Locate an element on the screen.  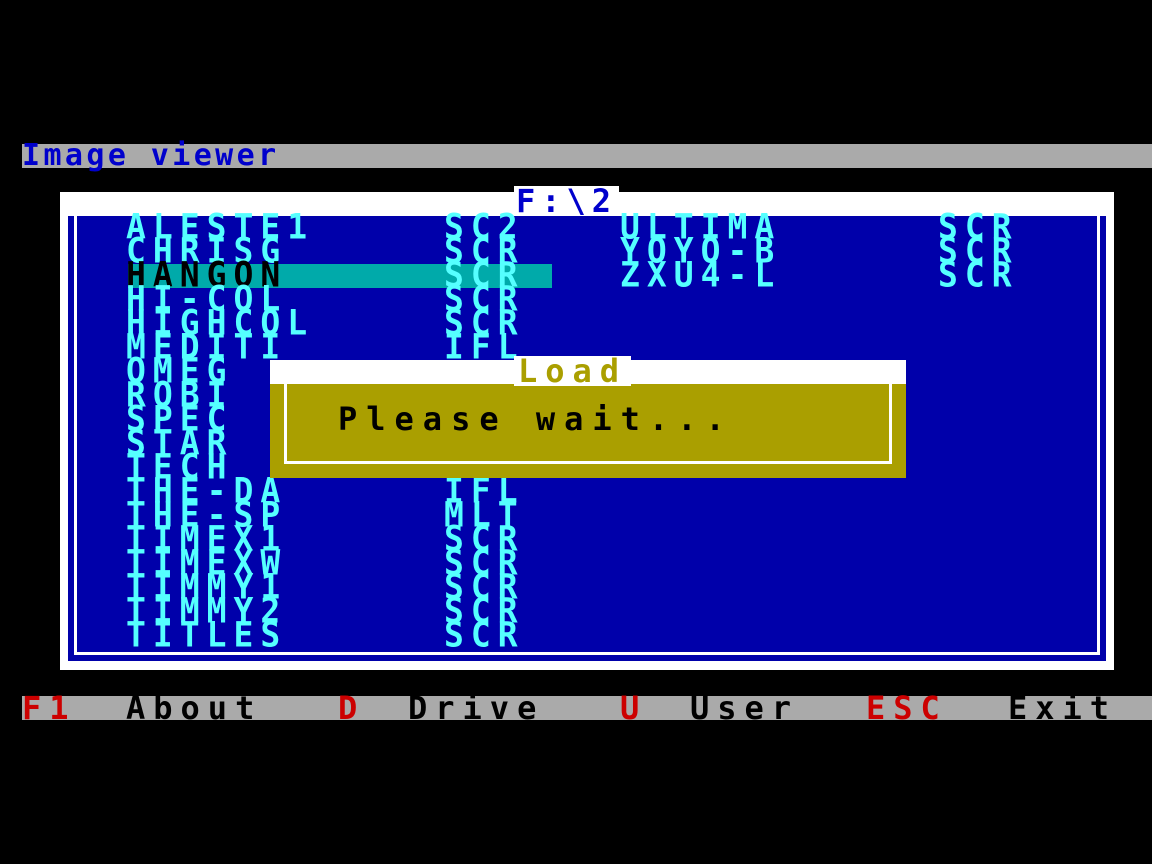
app-title: Image viewer is located at coordinates (151, 155).